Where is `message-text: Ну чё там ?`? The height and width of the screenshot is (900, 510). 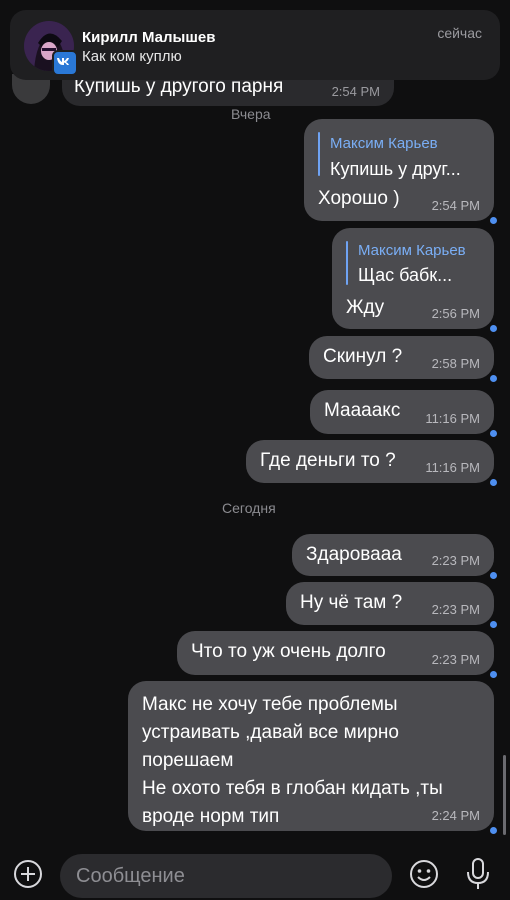
message-text: Ну чё там ? is located at coordinates (351, 602).